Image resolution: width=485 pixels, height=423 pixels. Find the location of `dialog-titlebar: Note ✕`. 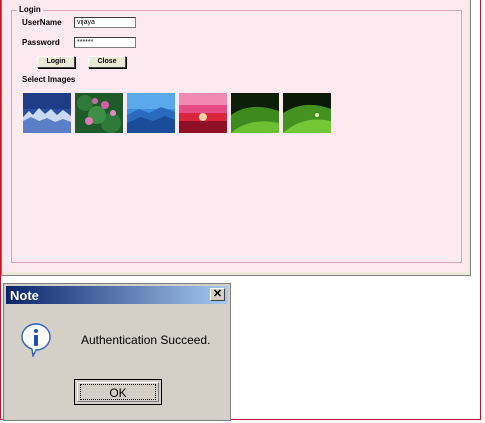

dialog-titlebar: Note ✕ is located at coordinates (117, 295).